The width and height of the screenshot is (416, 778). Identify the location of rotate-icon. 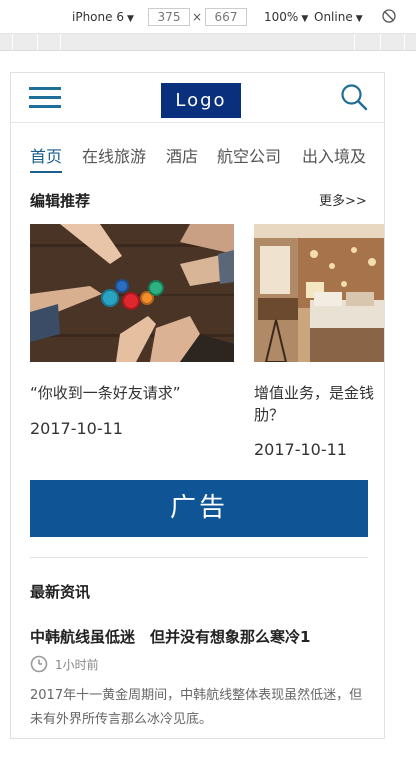
(389, 16).